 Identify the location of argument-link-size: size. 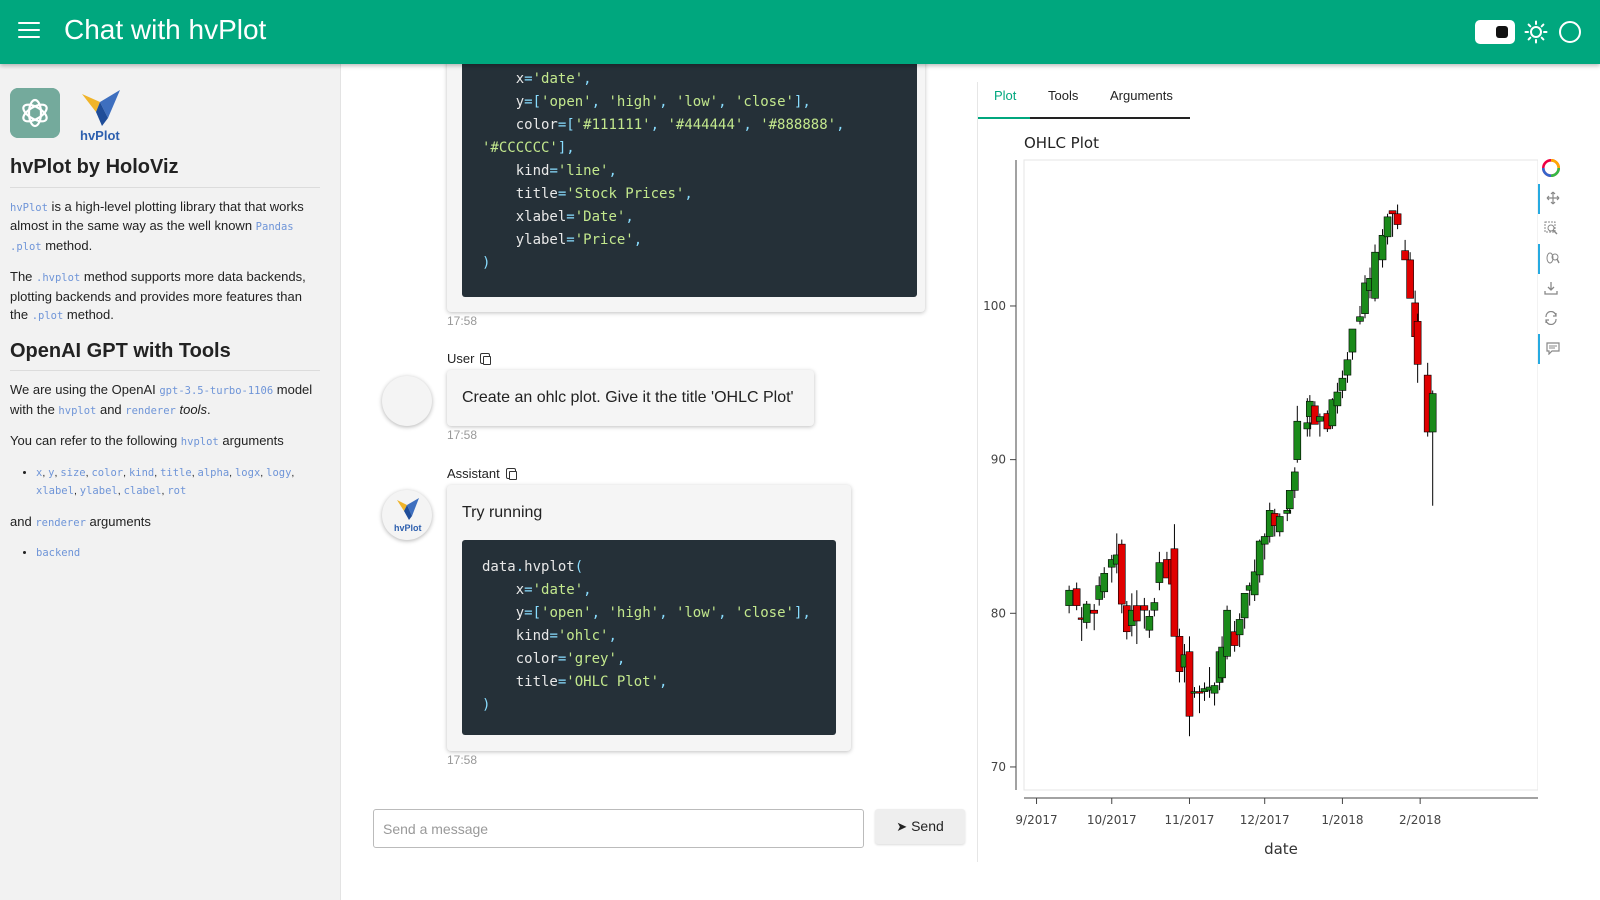
(72, 473).